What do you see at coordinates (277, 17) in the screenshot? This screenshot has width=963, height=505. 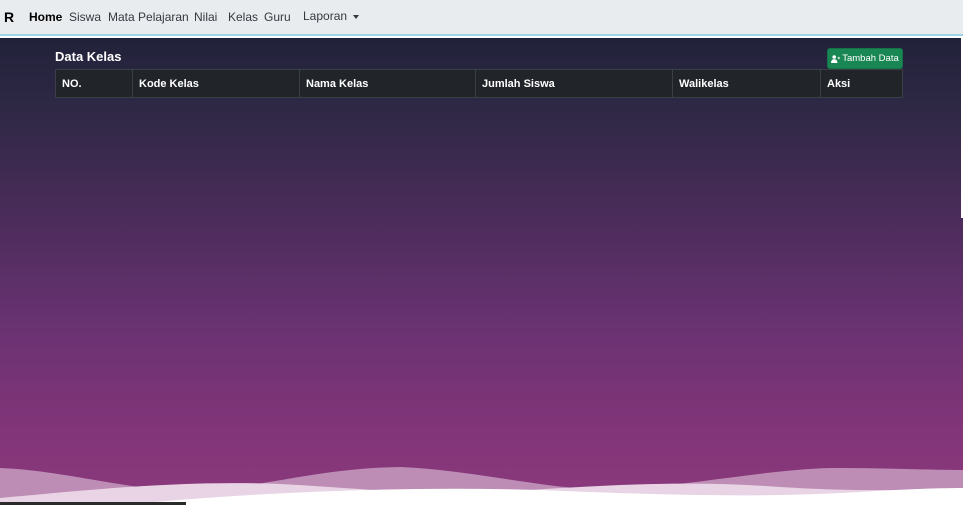 I see `nav-item-guru: Guru` at bounding box center [277, 17].